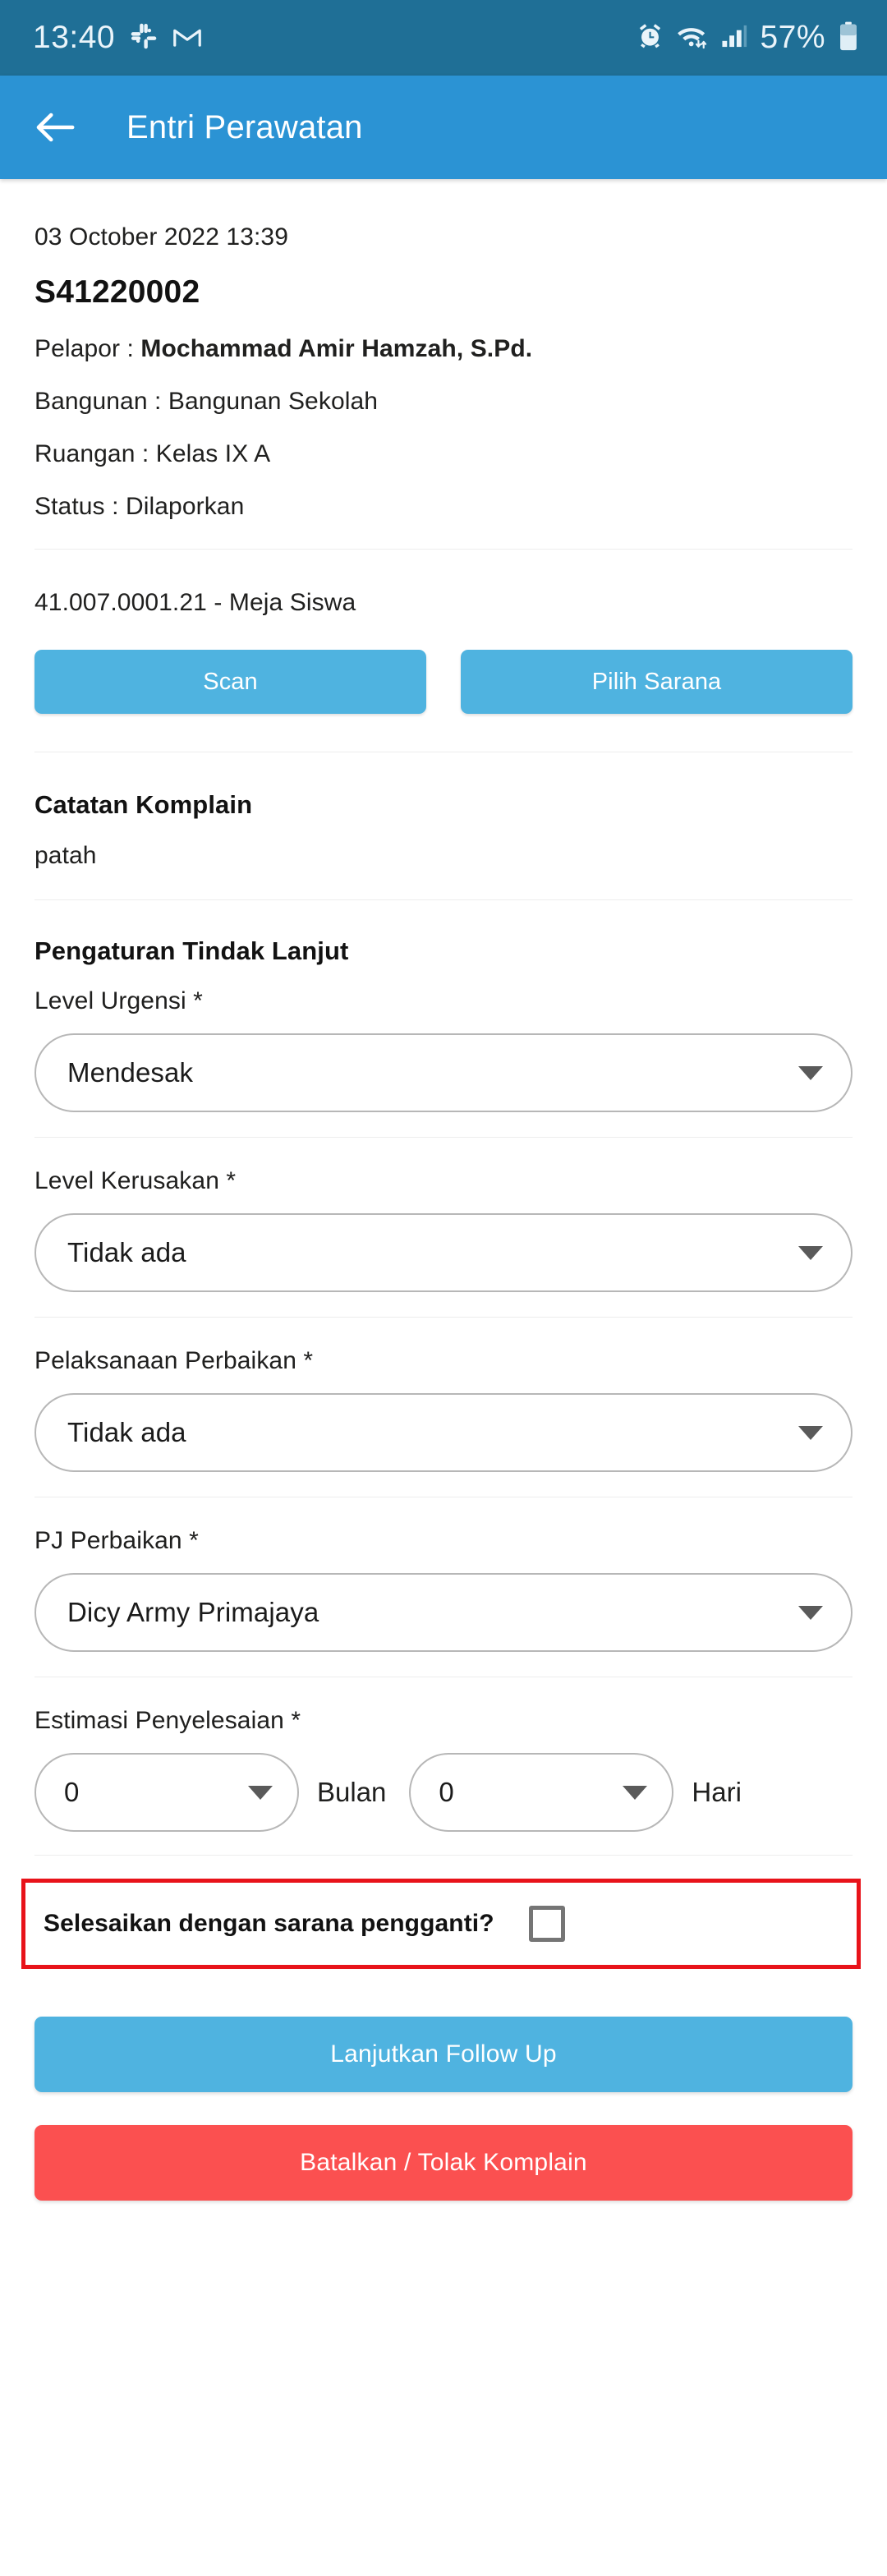 The width and height of the screenshot is (887, 2576). What do you see at coordinates (443, 1252) in the screenshot?
I see `level-kerusakan-select: Tidak ada` at bounding box center [443, 1252].